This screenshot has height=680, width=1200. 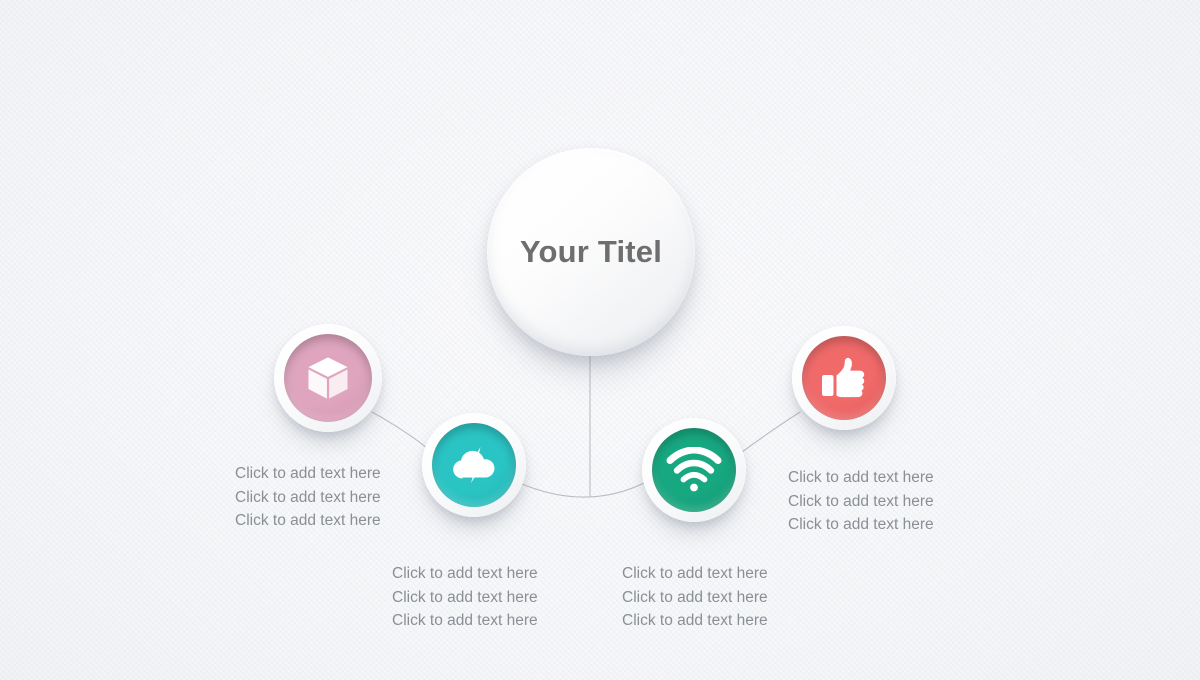 I want to click on node-wifi, so click(x=694, y=470).